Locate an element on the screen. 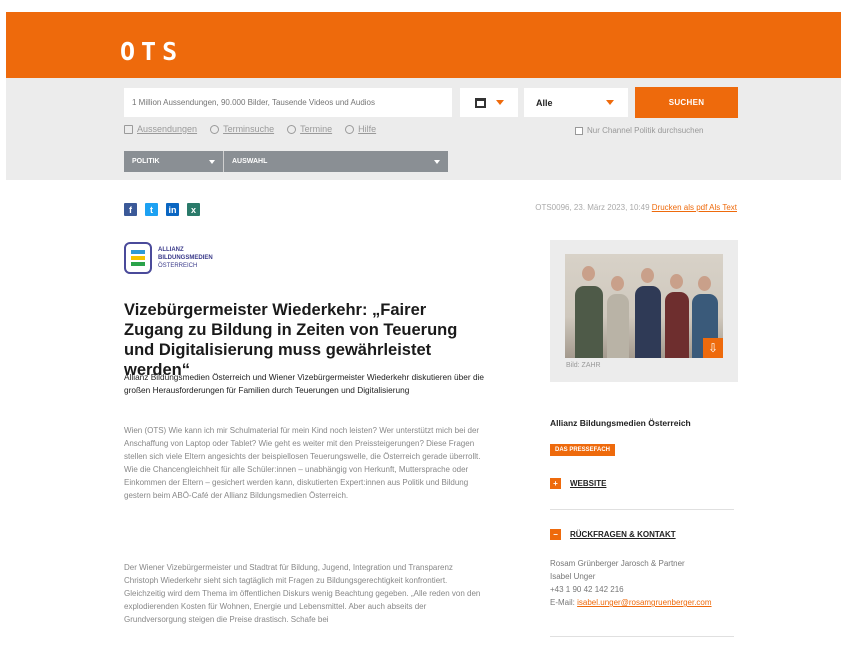 Image resolution: width=841 pixels, height=645 pixels. press-photo: ⇩ is located at coordinates (644, 306).